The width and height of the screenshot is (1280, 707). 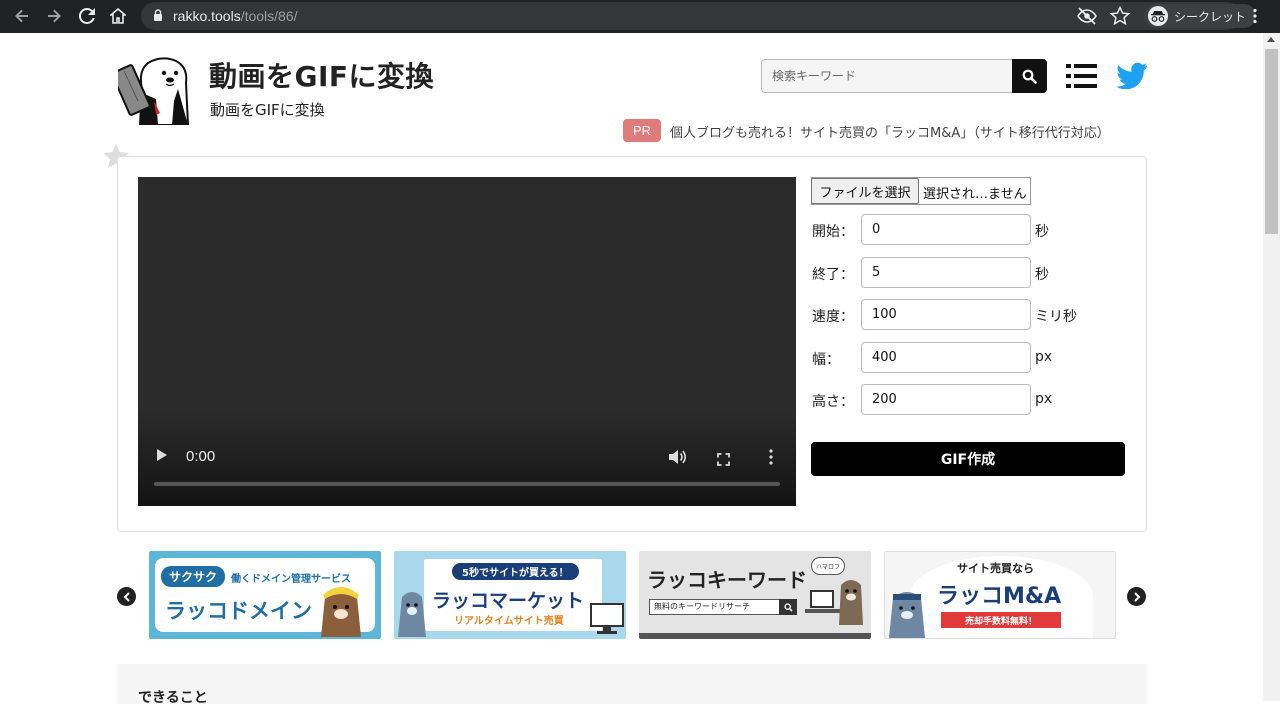 What do you see at coordinates (833, 275) in the screenshot?
I see `end-label: 終了：` at bounding box center [833, 275].